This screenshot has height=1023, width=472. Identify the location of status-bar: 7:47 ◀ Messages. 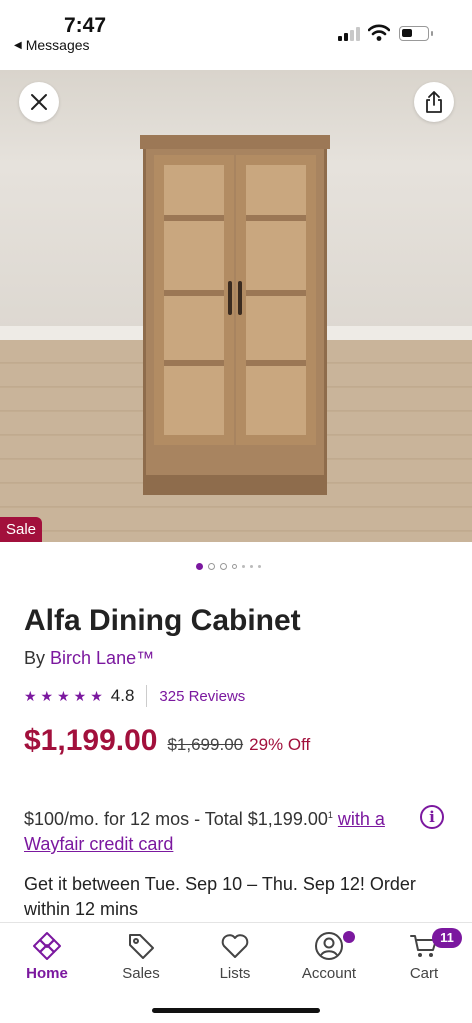
(236, 31).